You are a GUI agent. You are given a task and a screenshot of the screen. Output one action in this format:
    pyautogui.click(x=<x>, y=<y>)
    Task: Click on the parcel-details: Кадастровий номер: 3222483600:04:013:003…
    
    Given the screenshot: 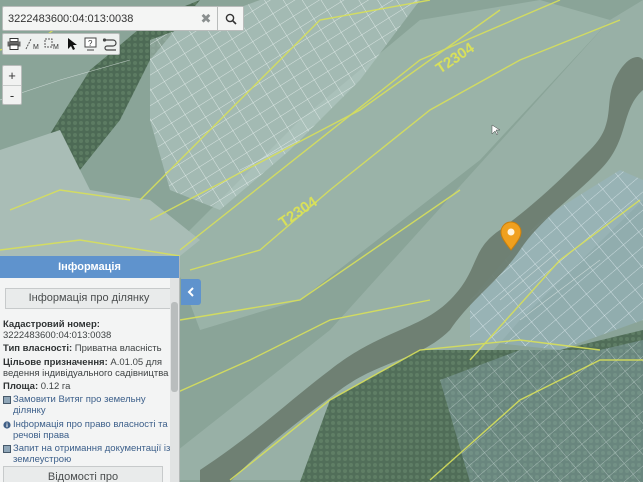 What is the action you would take?
    pyautogui.click(x=89, y=390)
    